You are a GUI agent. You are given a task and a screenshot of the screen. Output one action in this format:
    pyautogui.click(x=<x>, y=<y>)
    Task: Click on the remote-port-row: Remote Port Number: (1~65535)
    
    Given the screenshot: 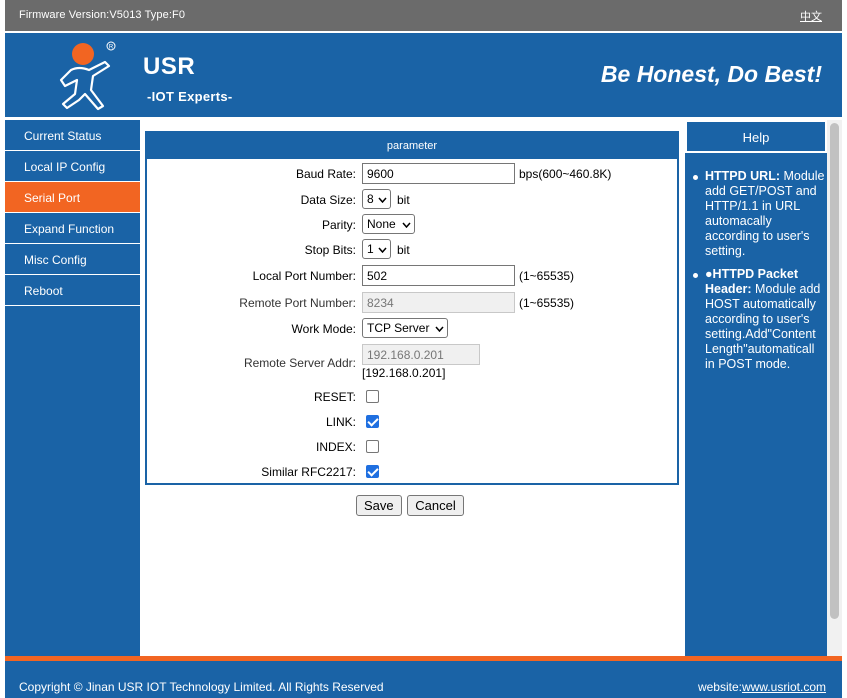 What is the action you would take?
    pyautogui.click(x=412, y=303)
    